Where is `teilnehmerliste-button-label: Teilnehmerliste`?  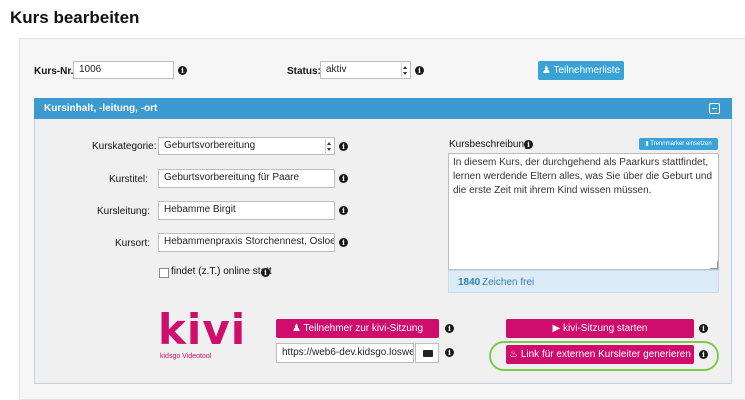 teilnehmerliste-button-label: Teilnehmerliste is located at coordinates (587, 70).